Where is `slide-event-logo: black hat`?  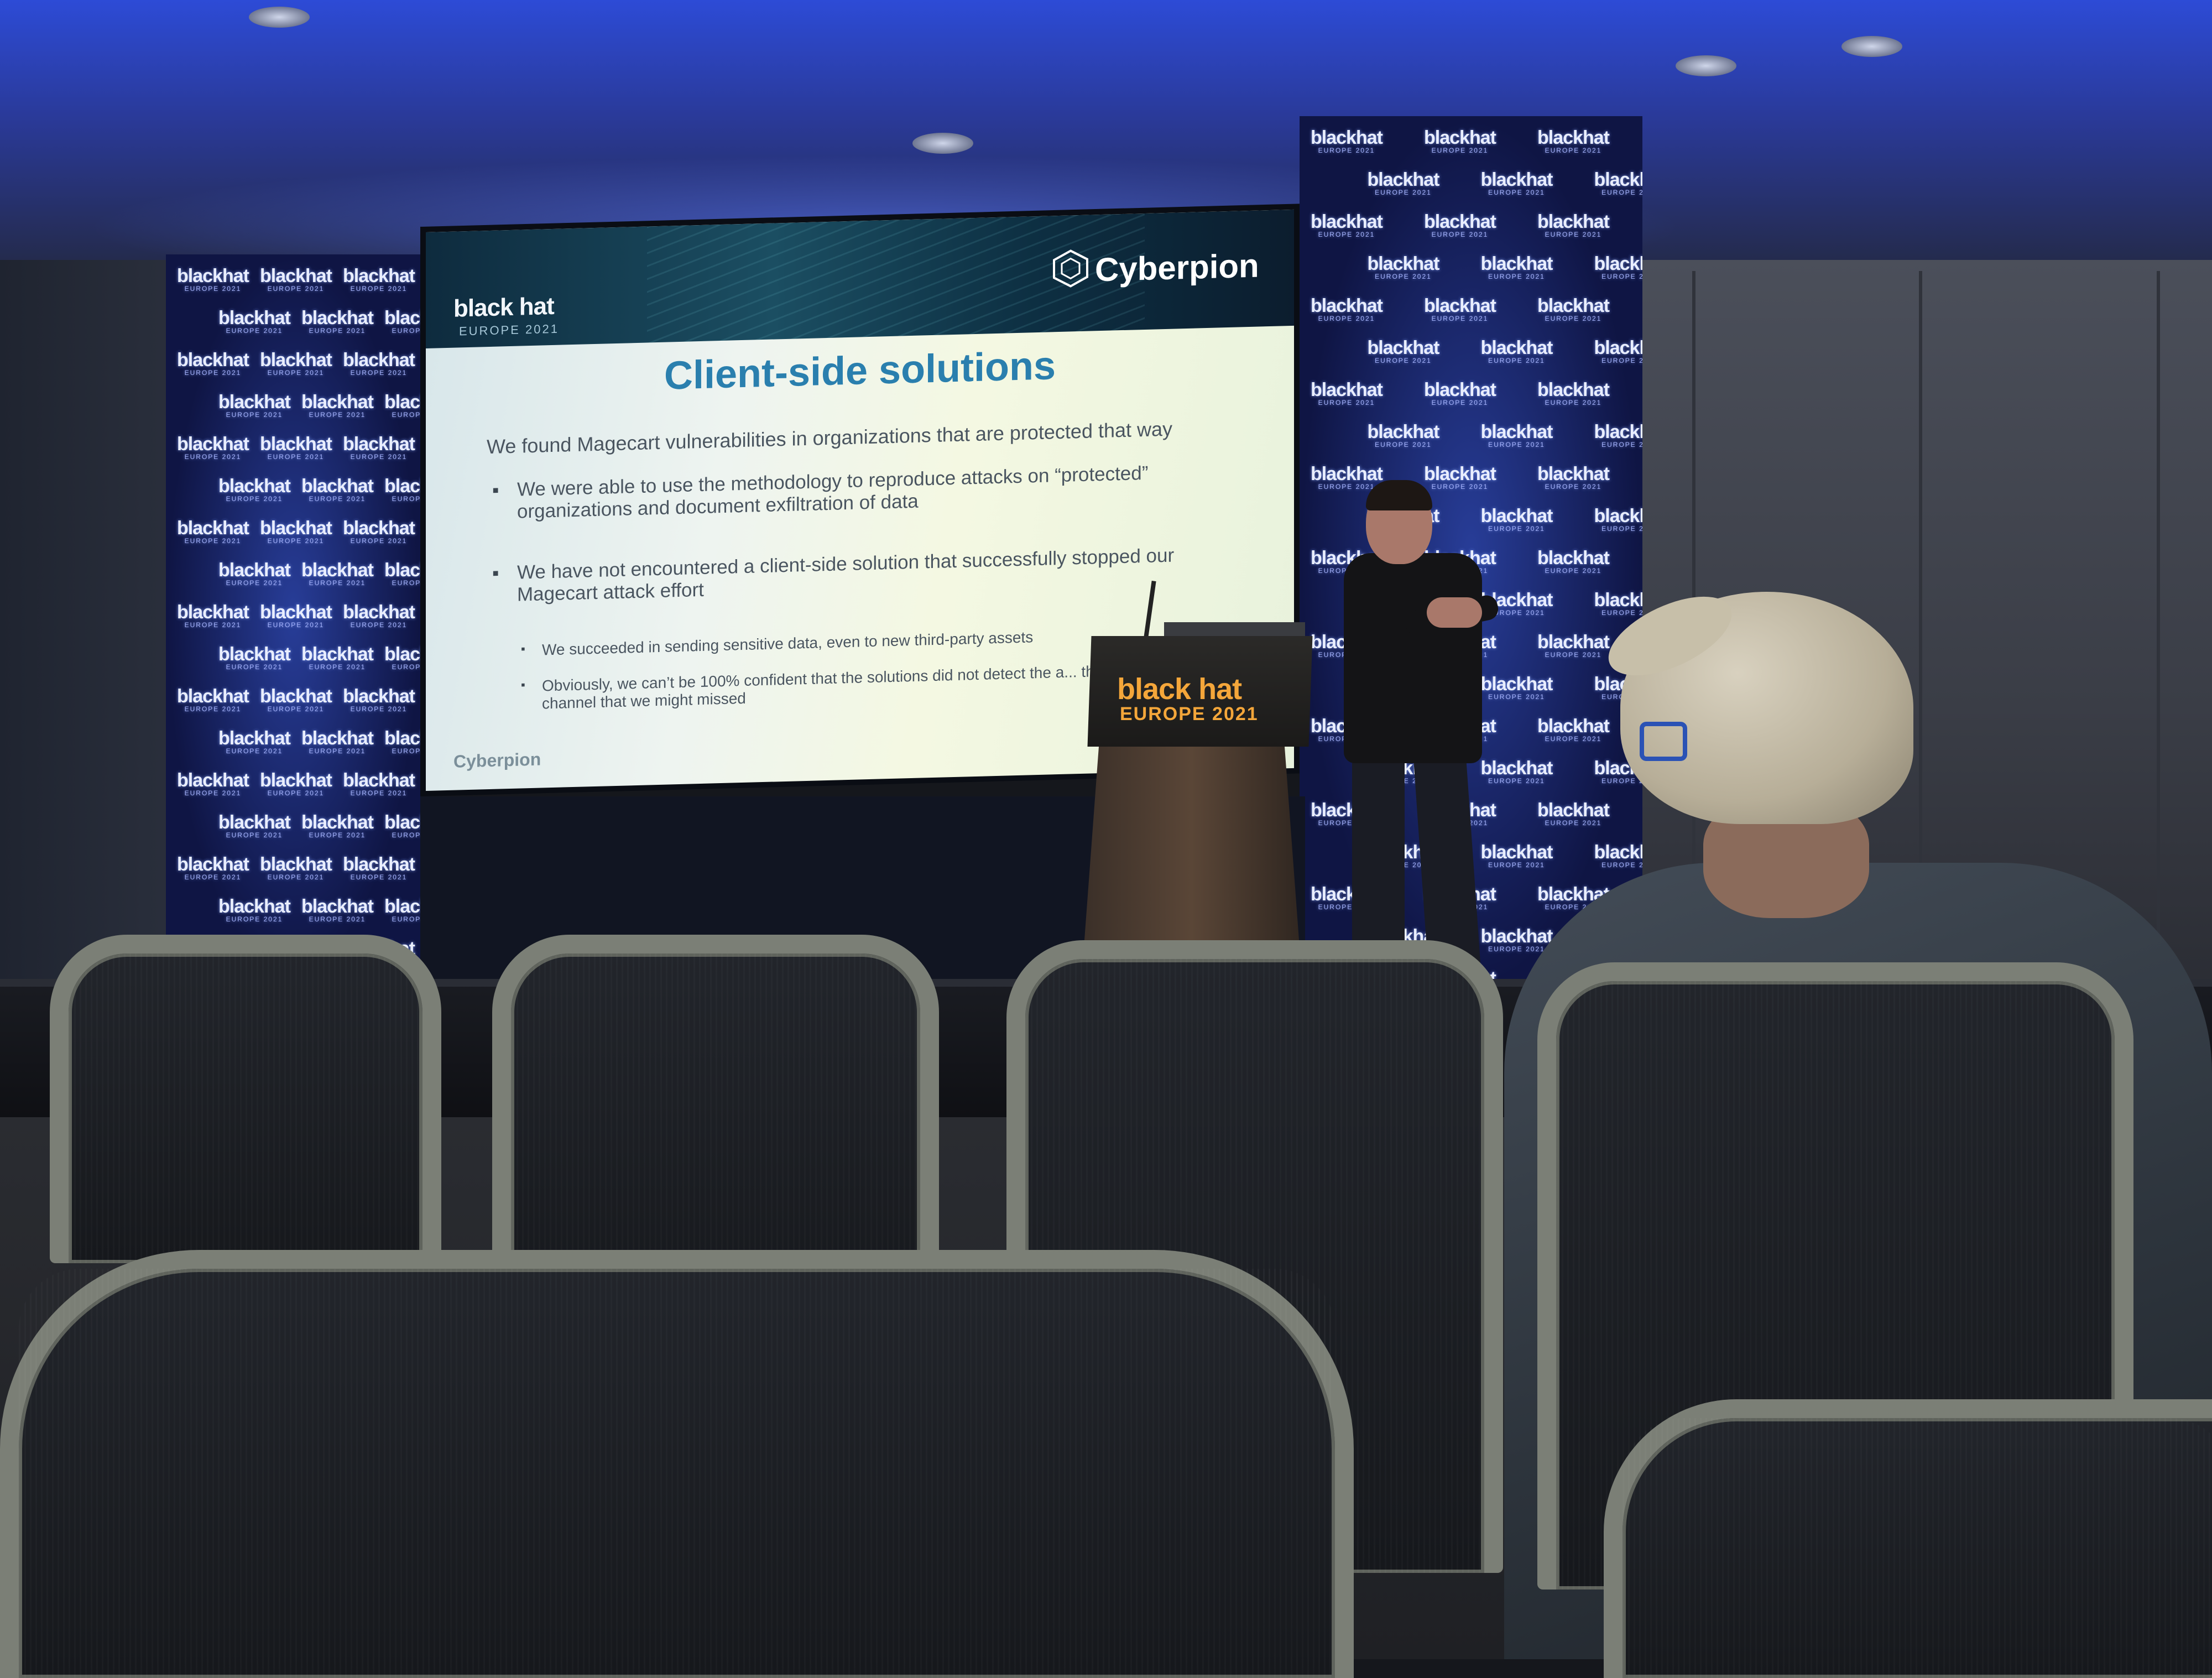
slide-event-logo: black hat is located at coordinates (504, 307).